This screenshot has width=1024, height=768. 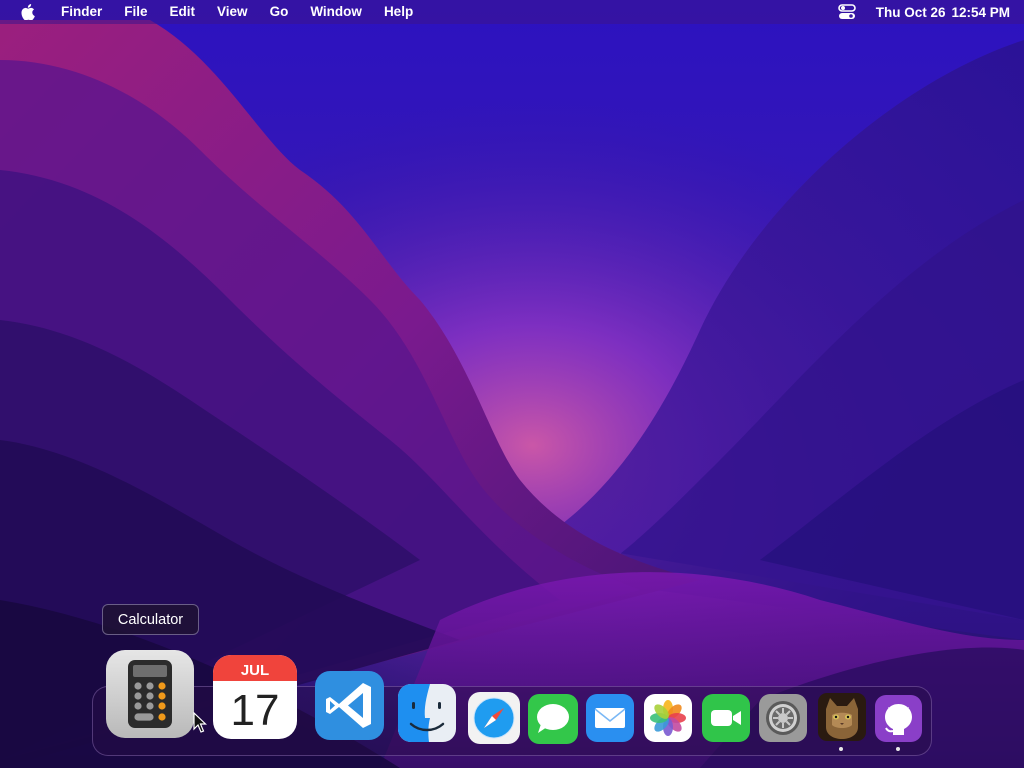 What do you see at coordinates (494, 718) in the screenshot?
I see `safari-icon` at bounding box center [494, 718].